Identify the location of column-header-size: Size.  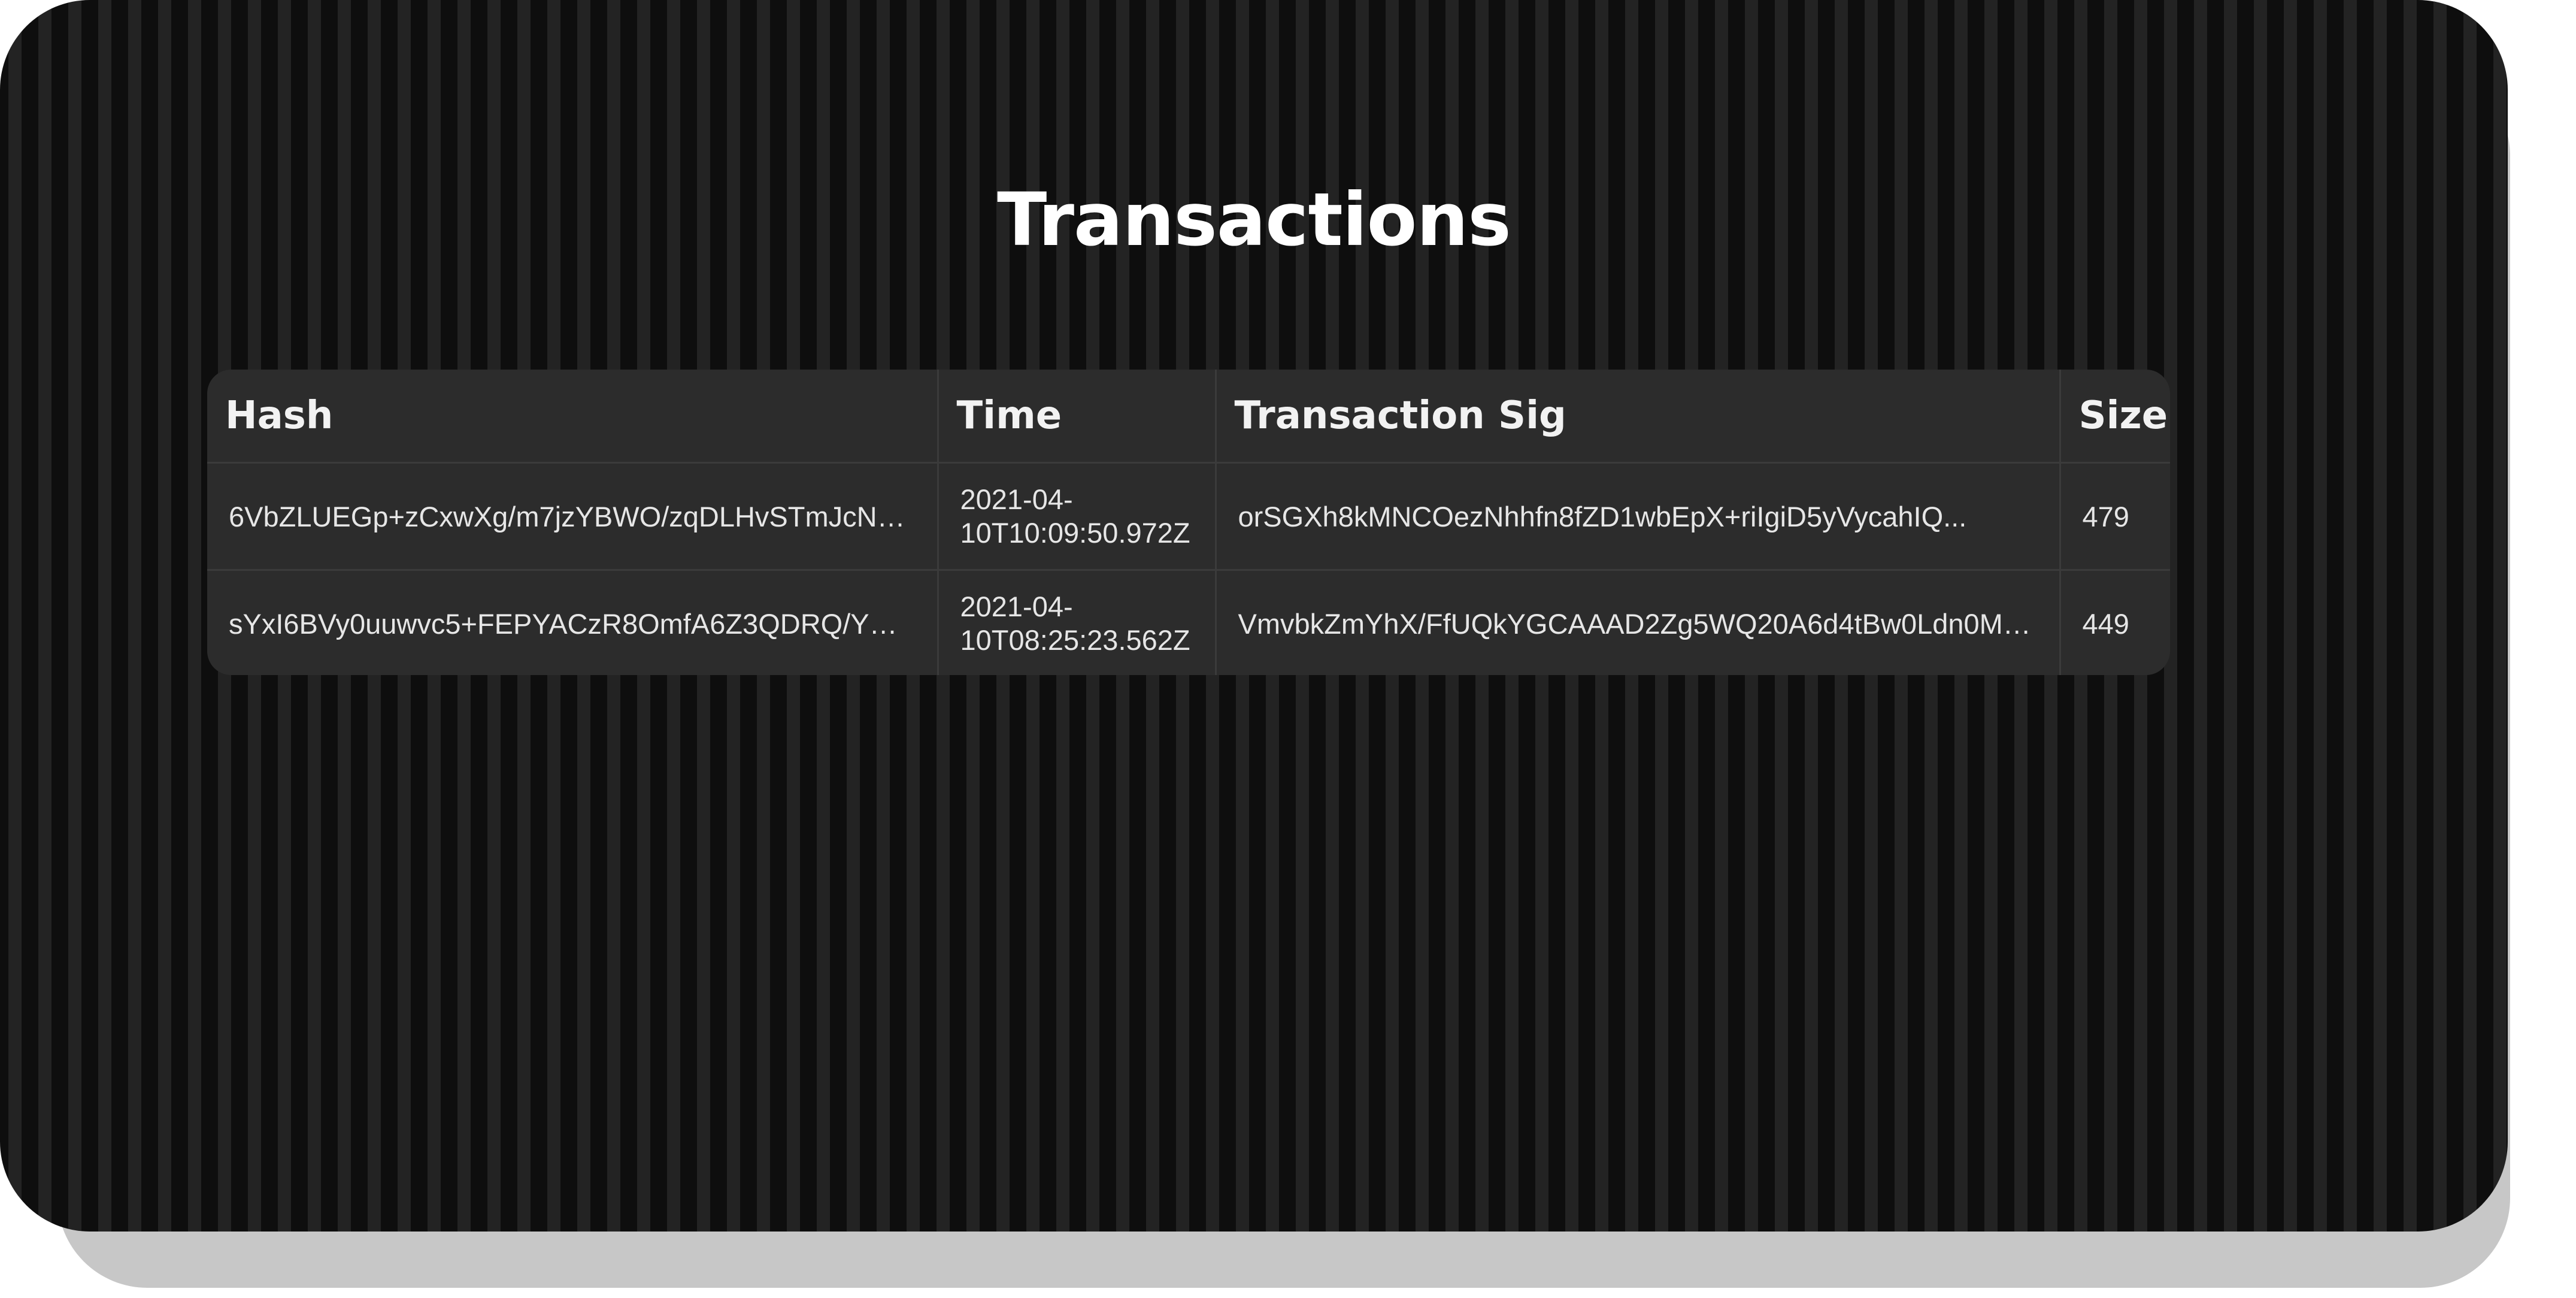
(2115, 417).